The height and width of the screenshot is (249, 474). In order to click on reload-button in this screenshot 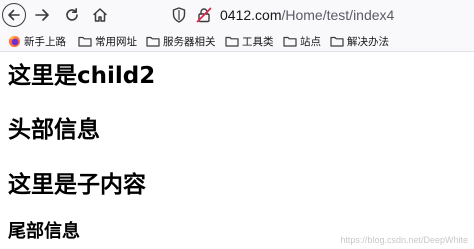, I will do `click(72, 15)`.